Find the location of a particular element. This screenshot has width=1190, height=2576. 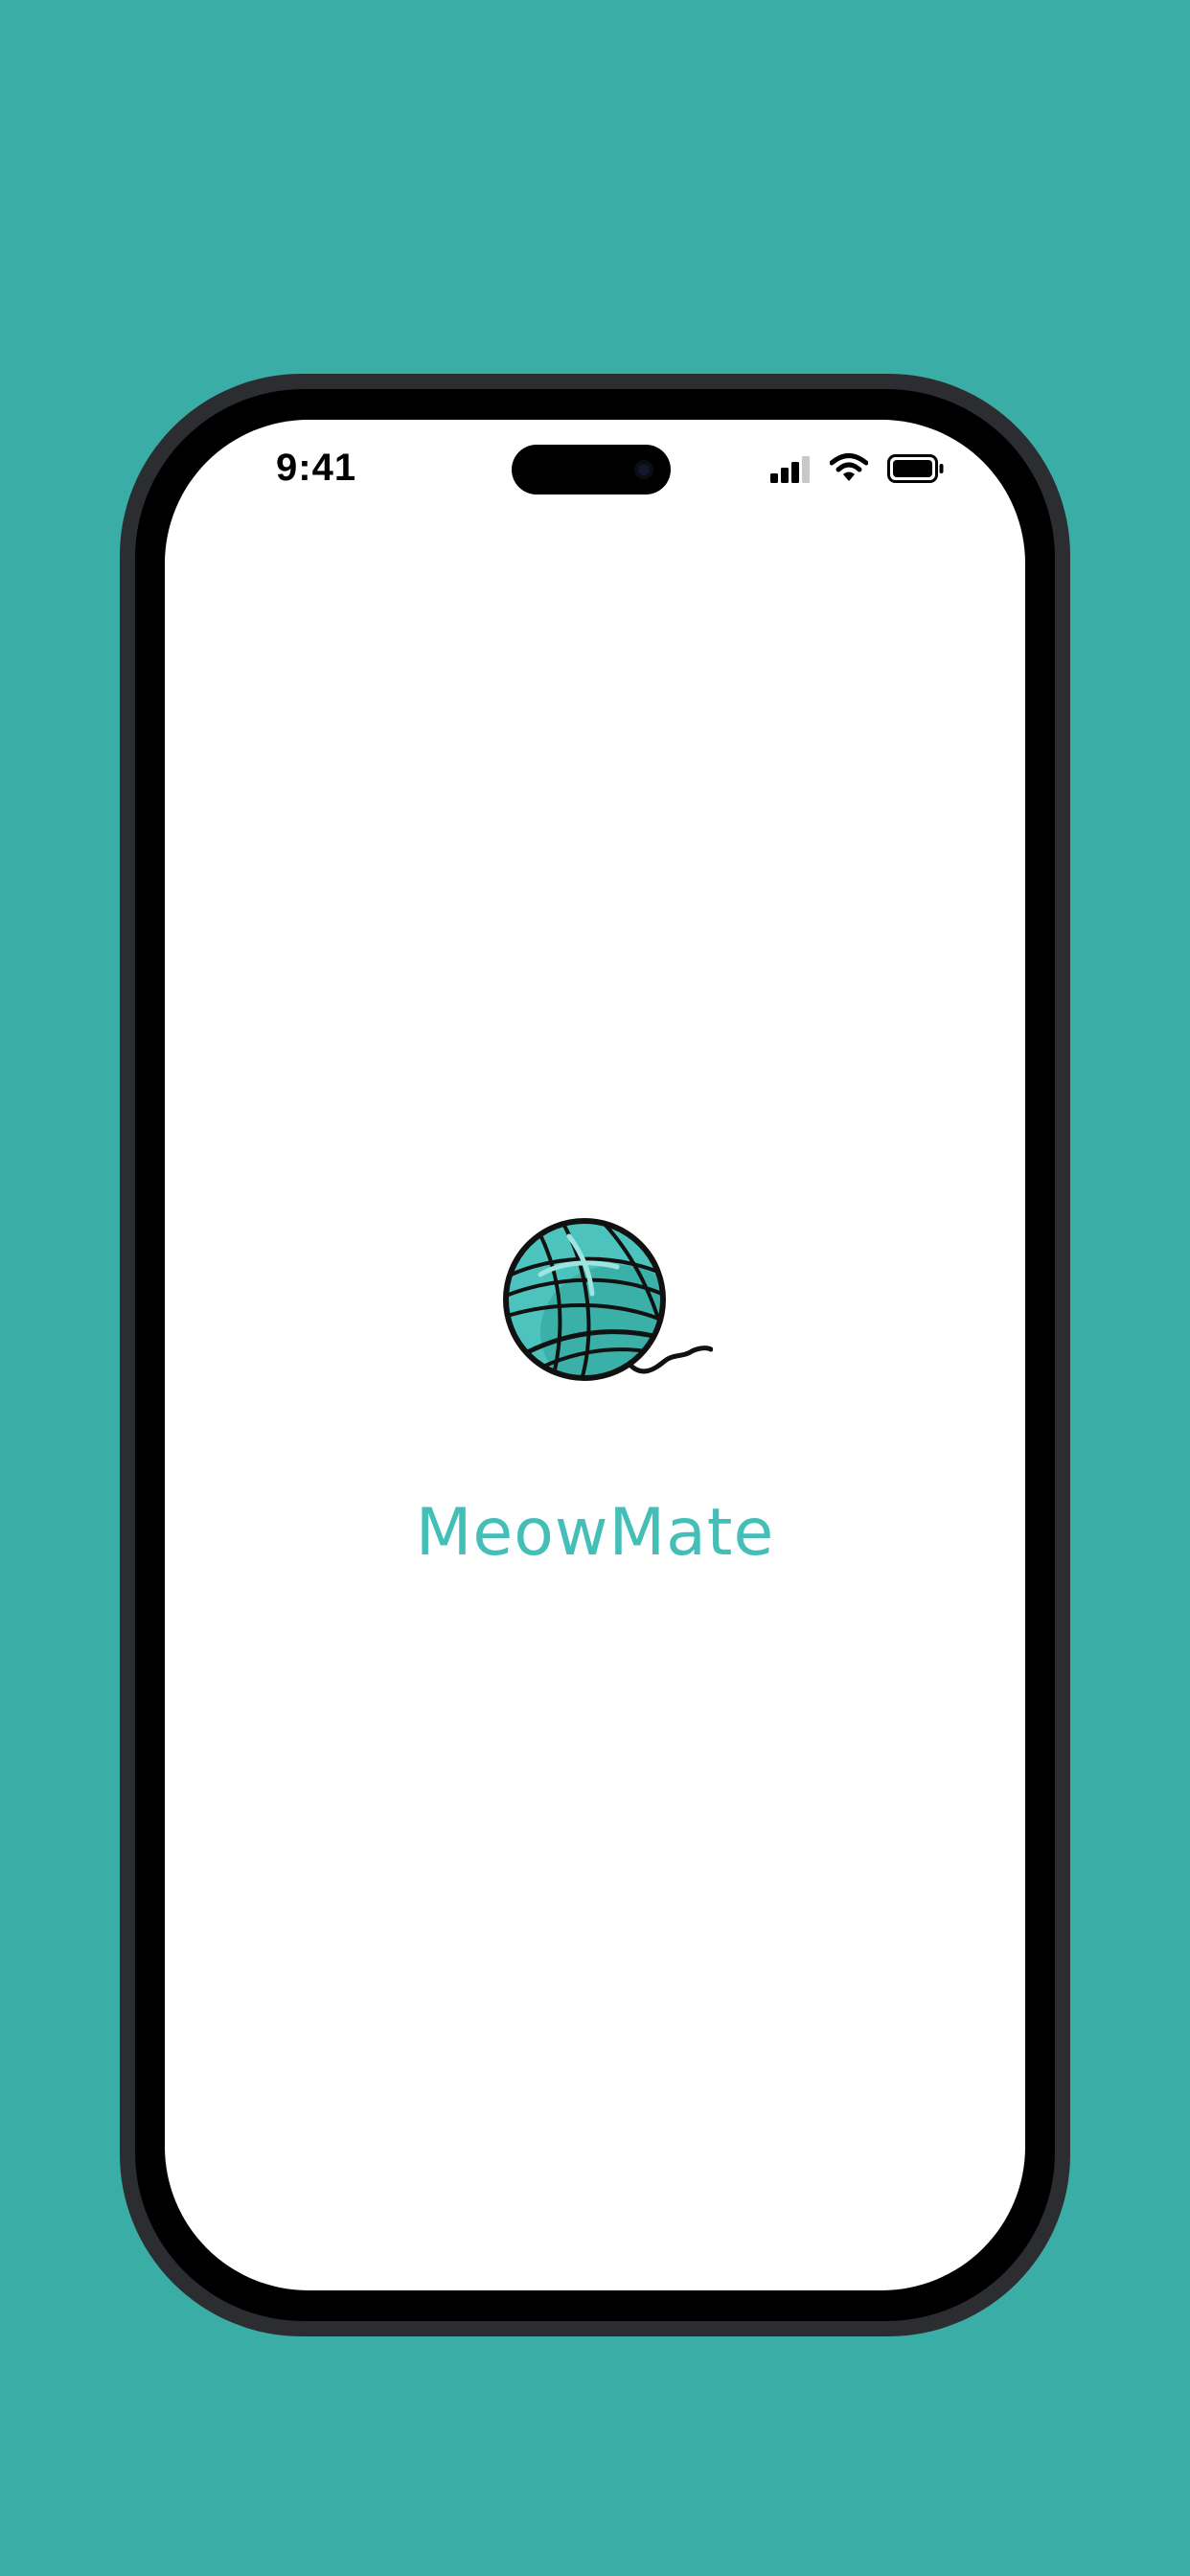

status-time: 9:41 is located at coordinates (317, 468).